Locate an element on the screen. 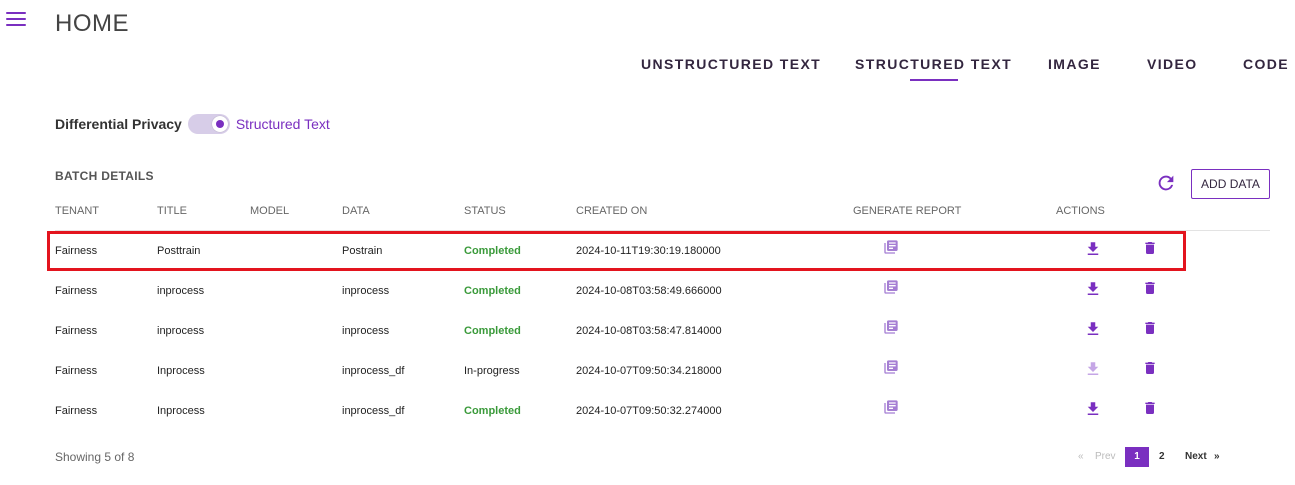 The image size is (1295, 485). cell-created-on: 2024-10-11T19:30:19.180000 is located at coordinates (648, 251).